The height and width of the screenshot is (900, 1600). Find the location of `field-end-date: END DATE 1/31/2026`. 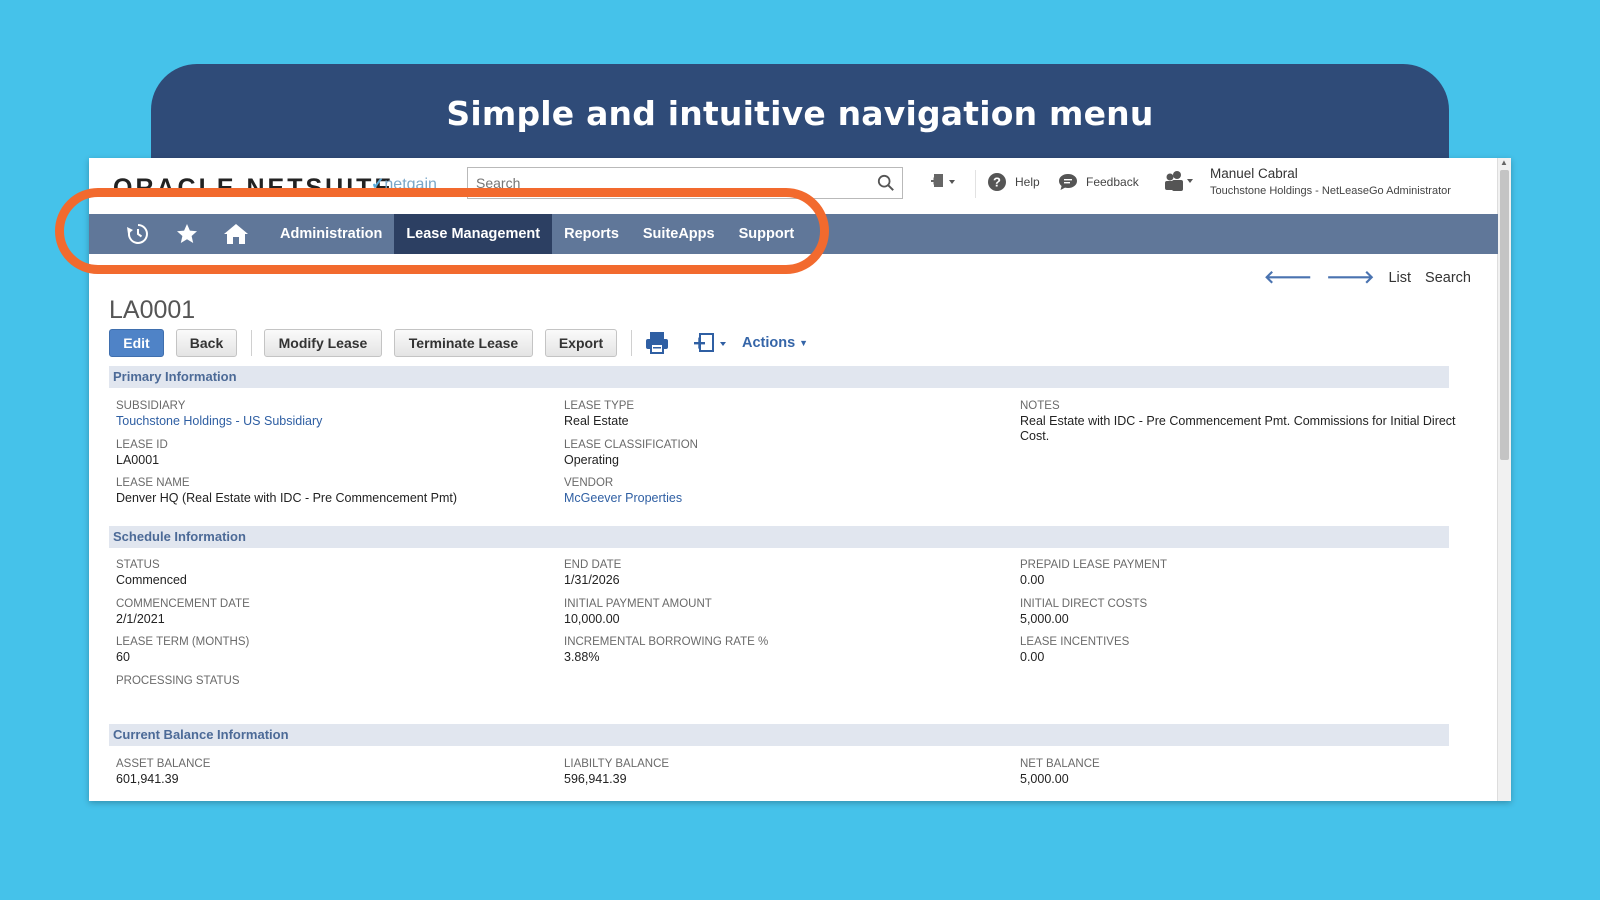

field-end-date: END DATE 1/31/2026 is located at coordinates (774, 573).